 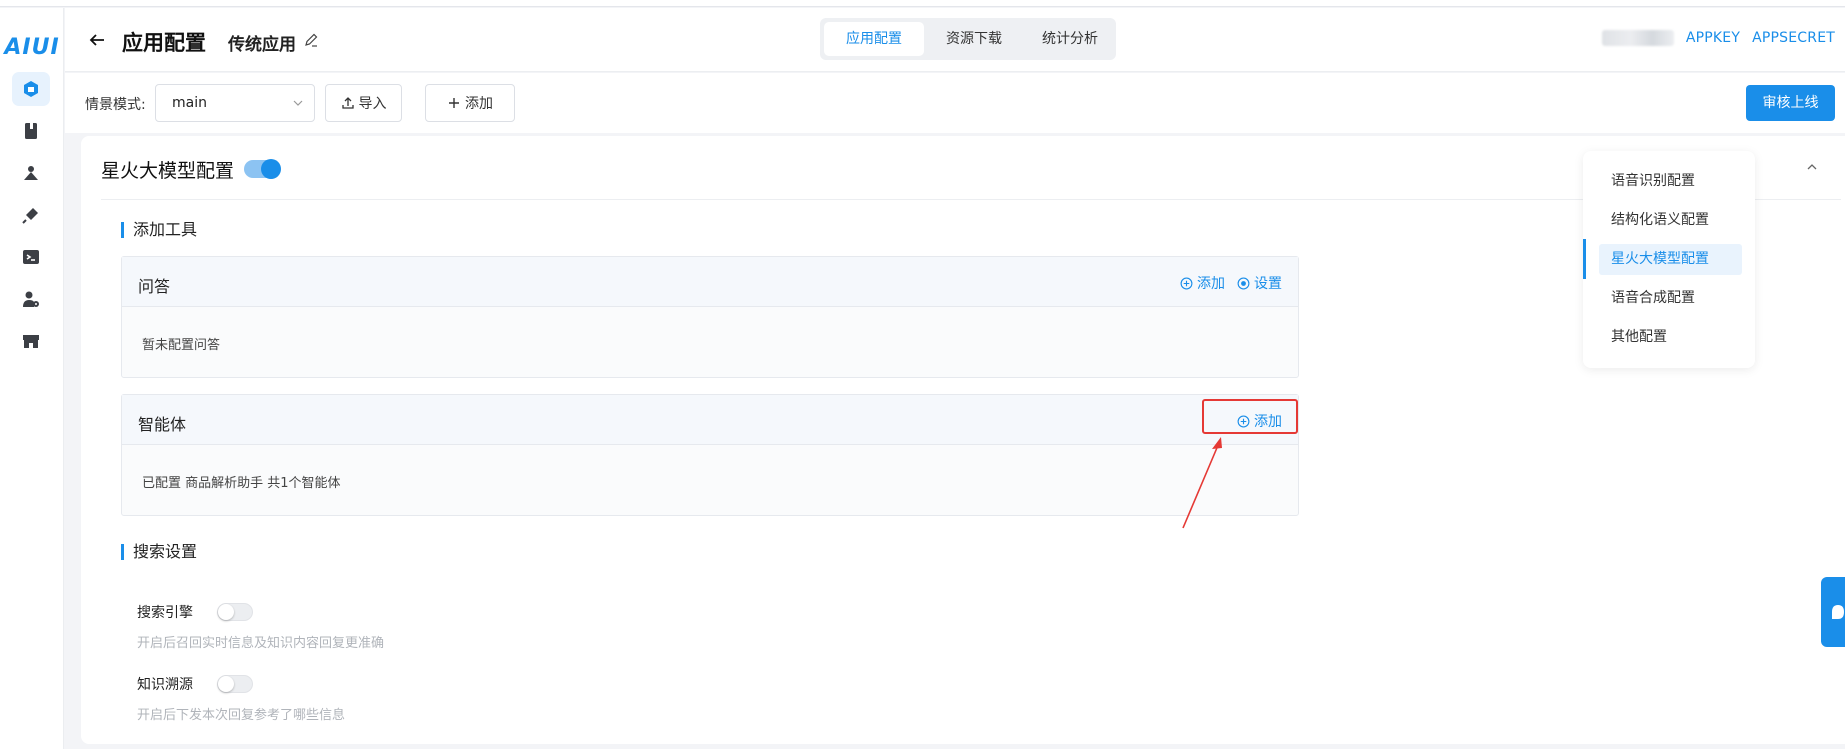 What do you see at coordinates (922, 3) in the screenshot?
I see `top-strip` at bounding box center [922, 3].